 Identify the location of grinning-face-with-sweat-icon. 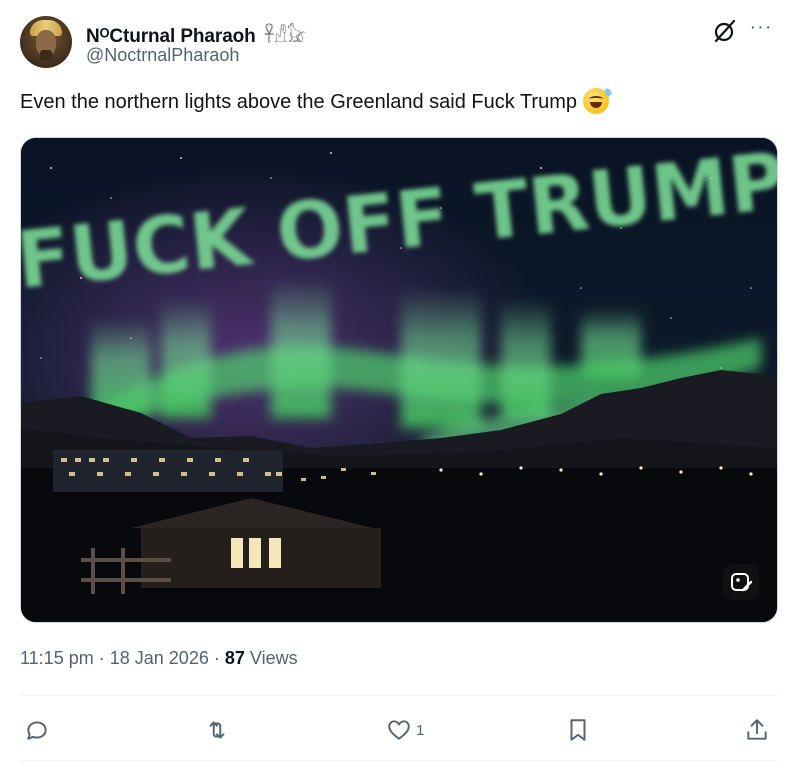
(597, 100).